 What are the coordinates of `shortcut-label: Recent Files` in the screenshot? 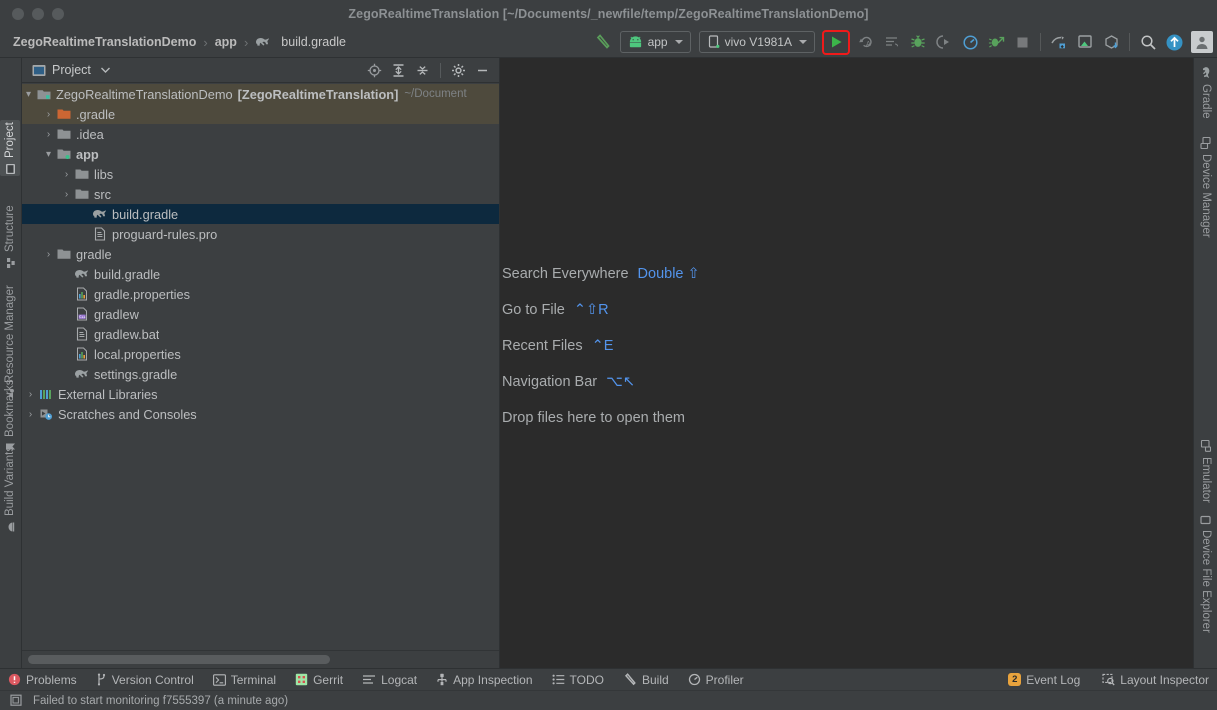 It's located at (542, 346).